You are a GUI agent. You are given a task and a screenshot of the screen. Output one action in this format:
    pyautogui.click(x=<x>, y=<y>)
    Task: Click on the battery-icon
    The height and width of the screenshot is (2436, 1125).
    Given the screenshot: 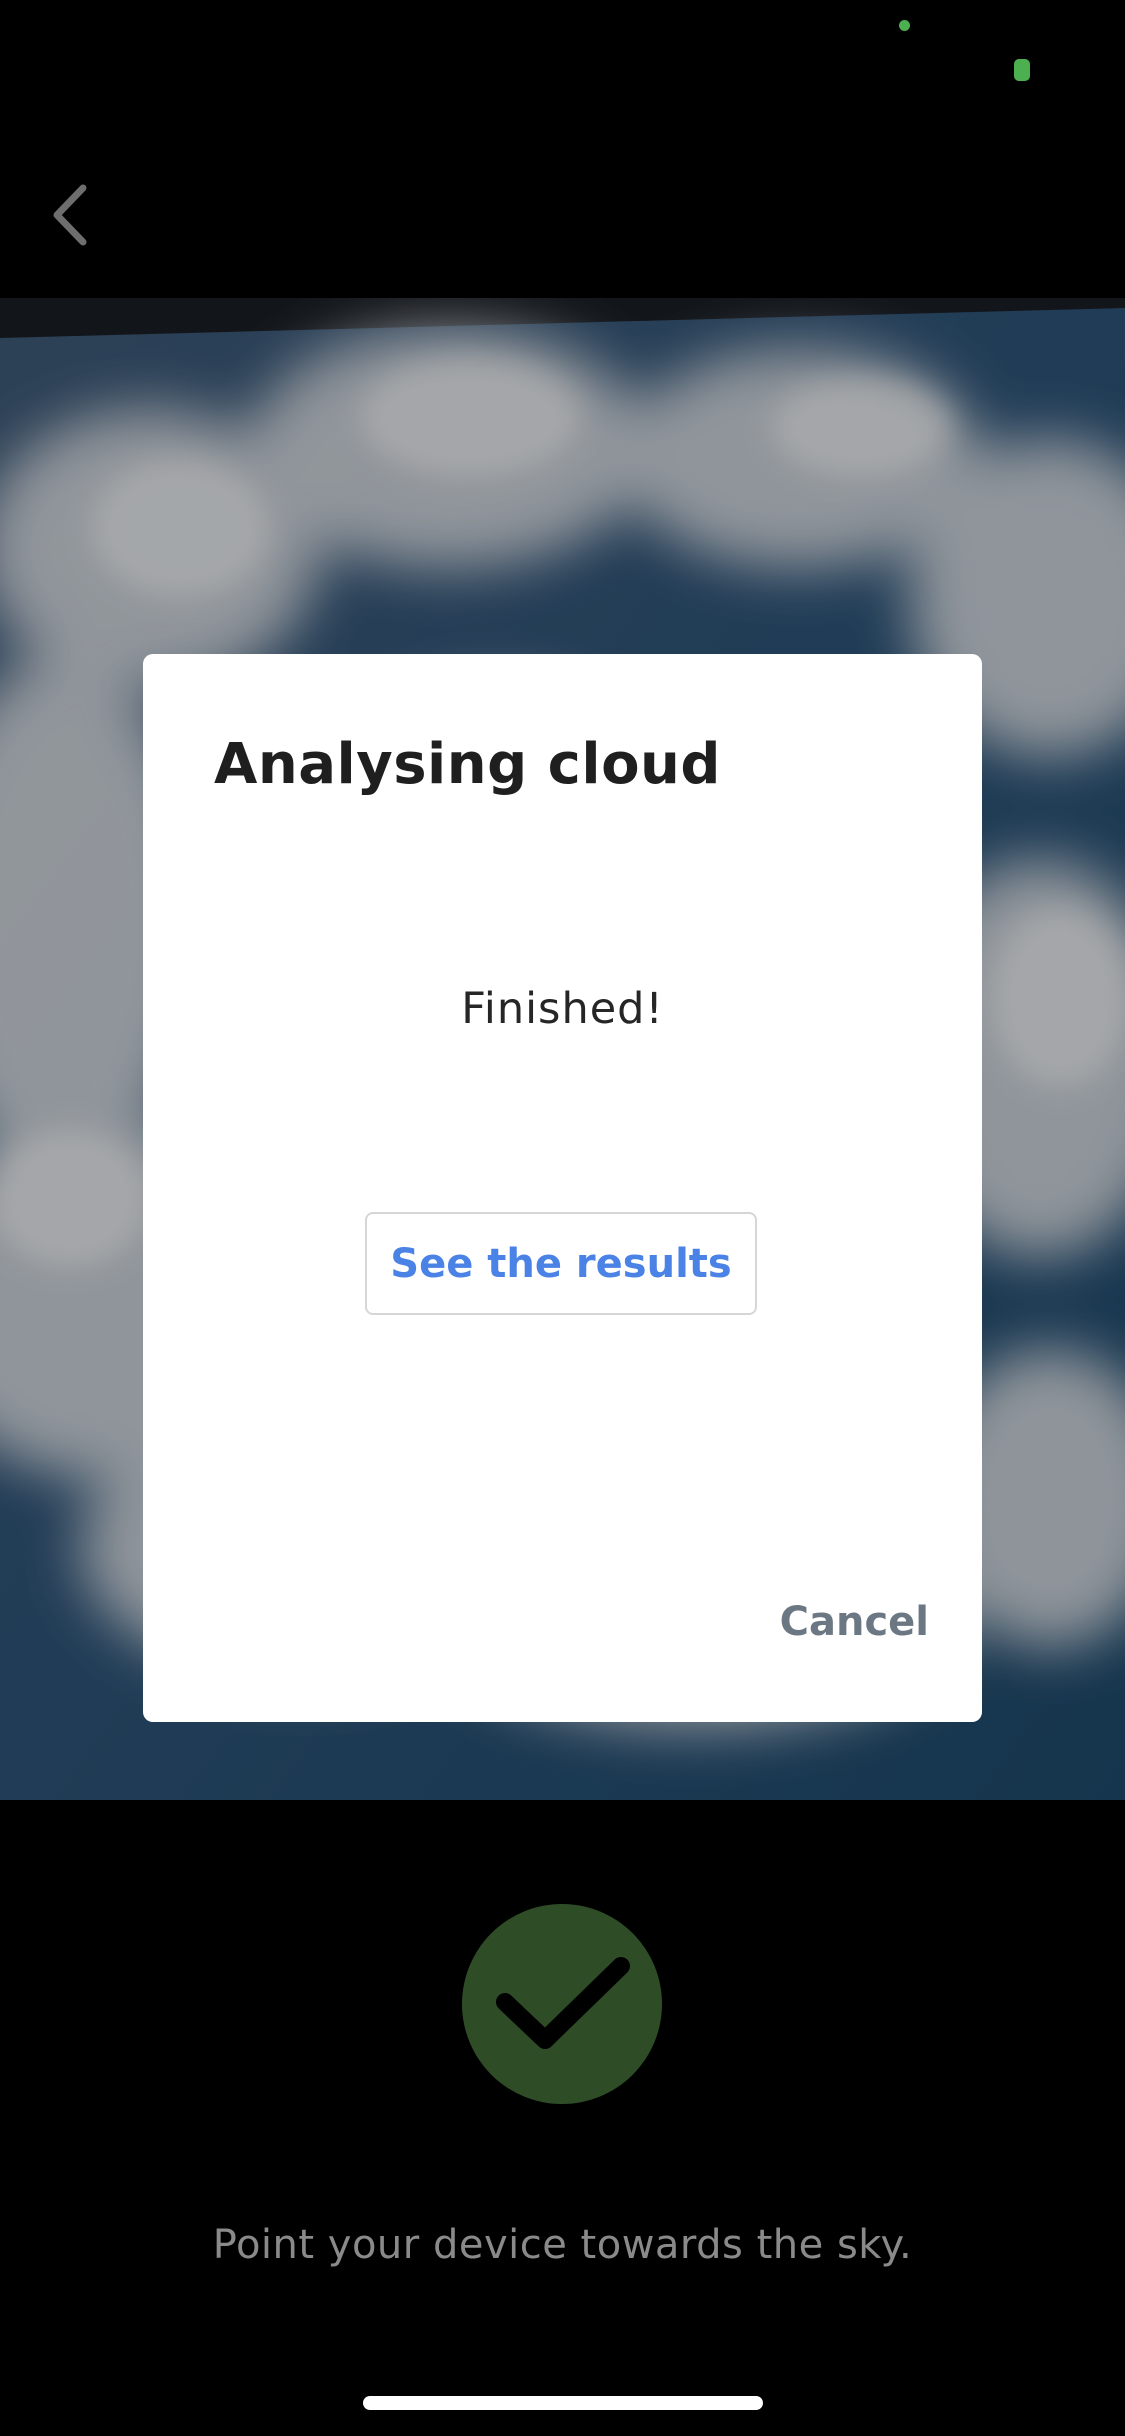 What is the action you would take?
    pyautogui.click(x=1022, y=70)
    